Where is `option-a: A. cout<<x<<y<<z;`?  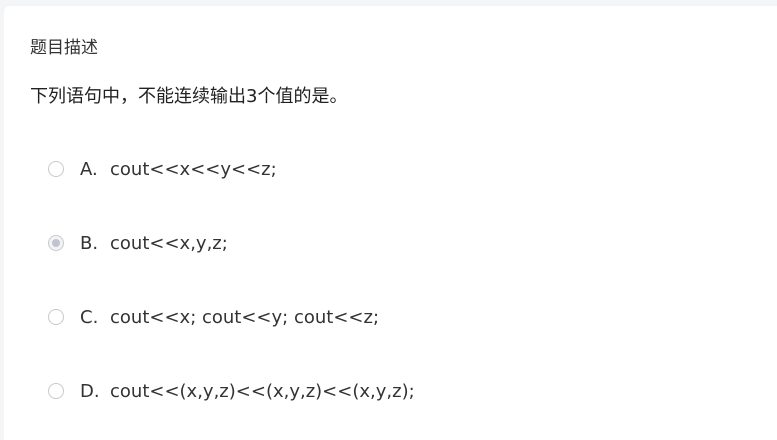 option-a: A. cout<<x<<y<<z; is located at coordinates (162, 169).